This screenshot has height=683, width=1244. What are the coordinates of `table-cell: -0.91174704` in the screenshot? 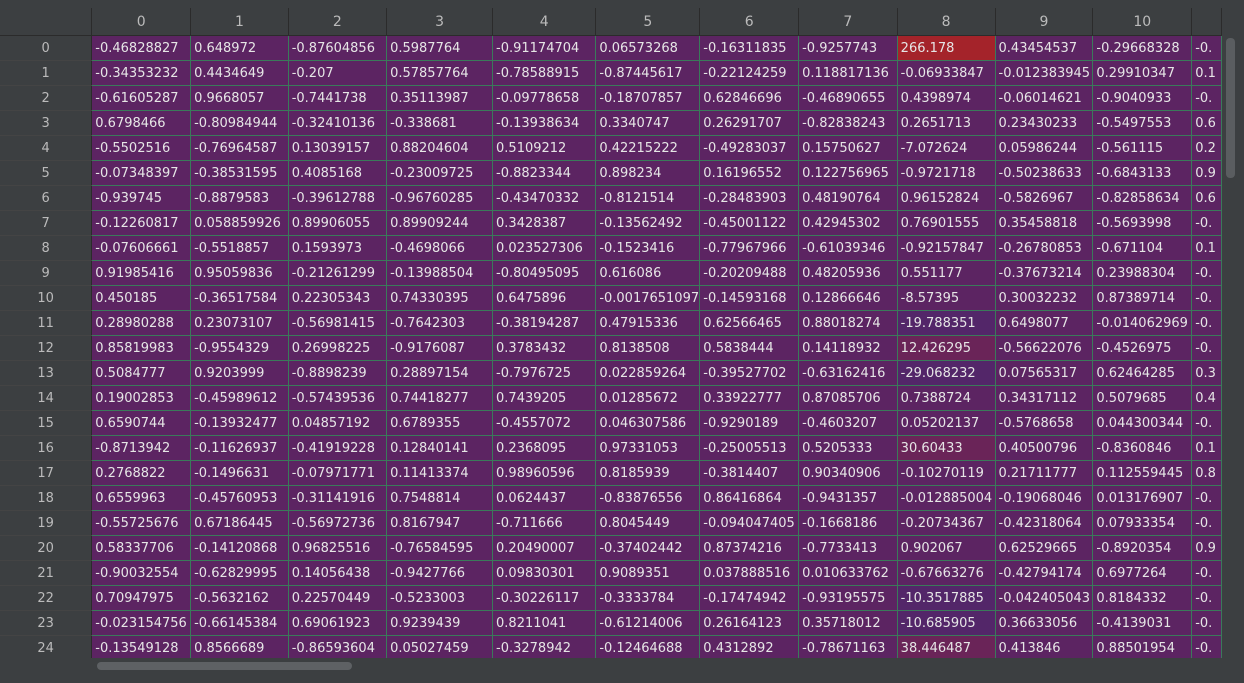 It's located at (544, 48).